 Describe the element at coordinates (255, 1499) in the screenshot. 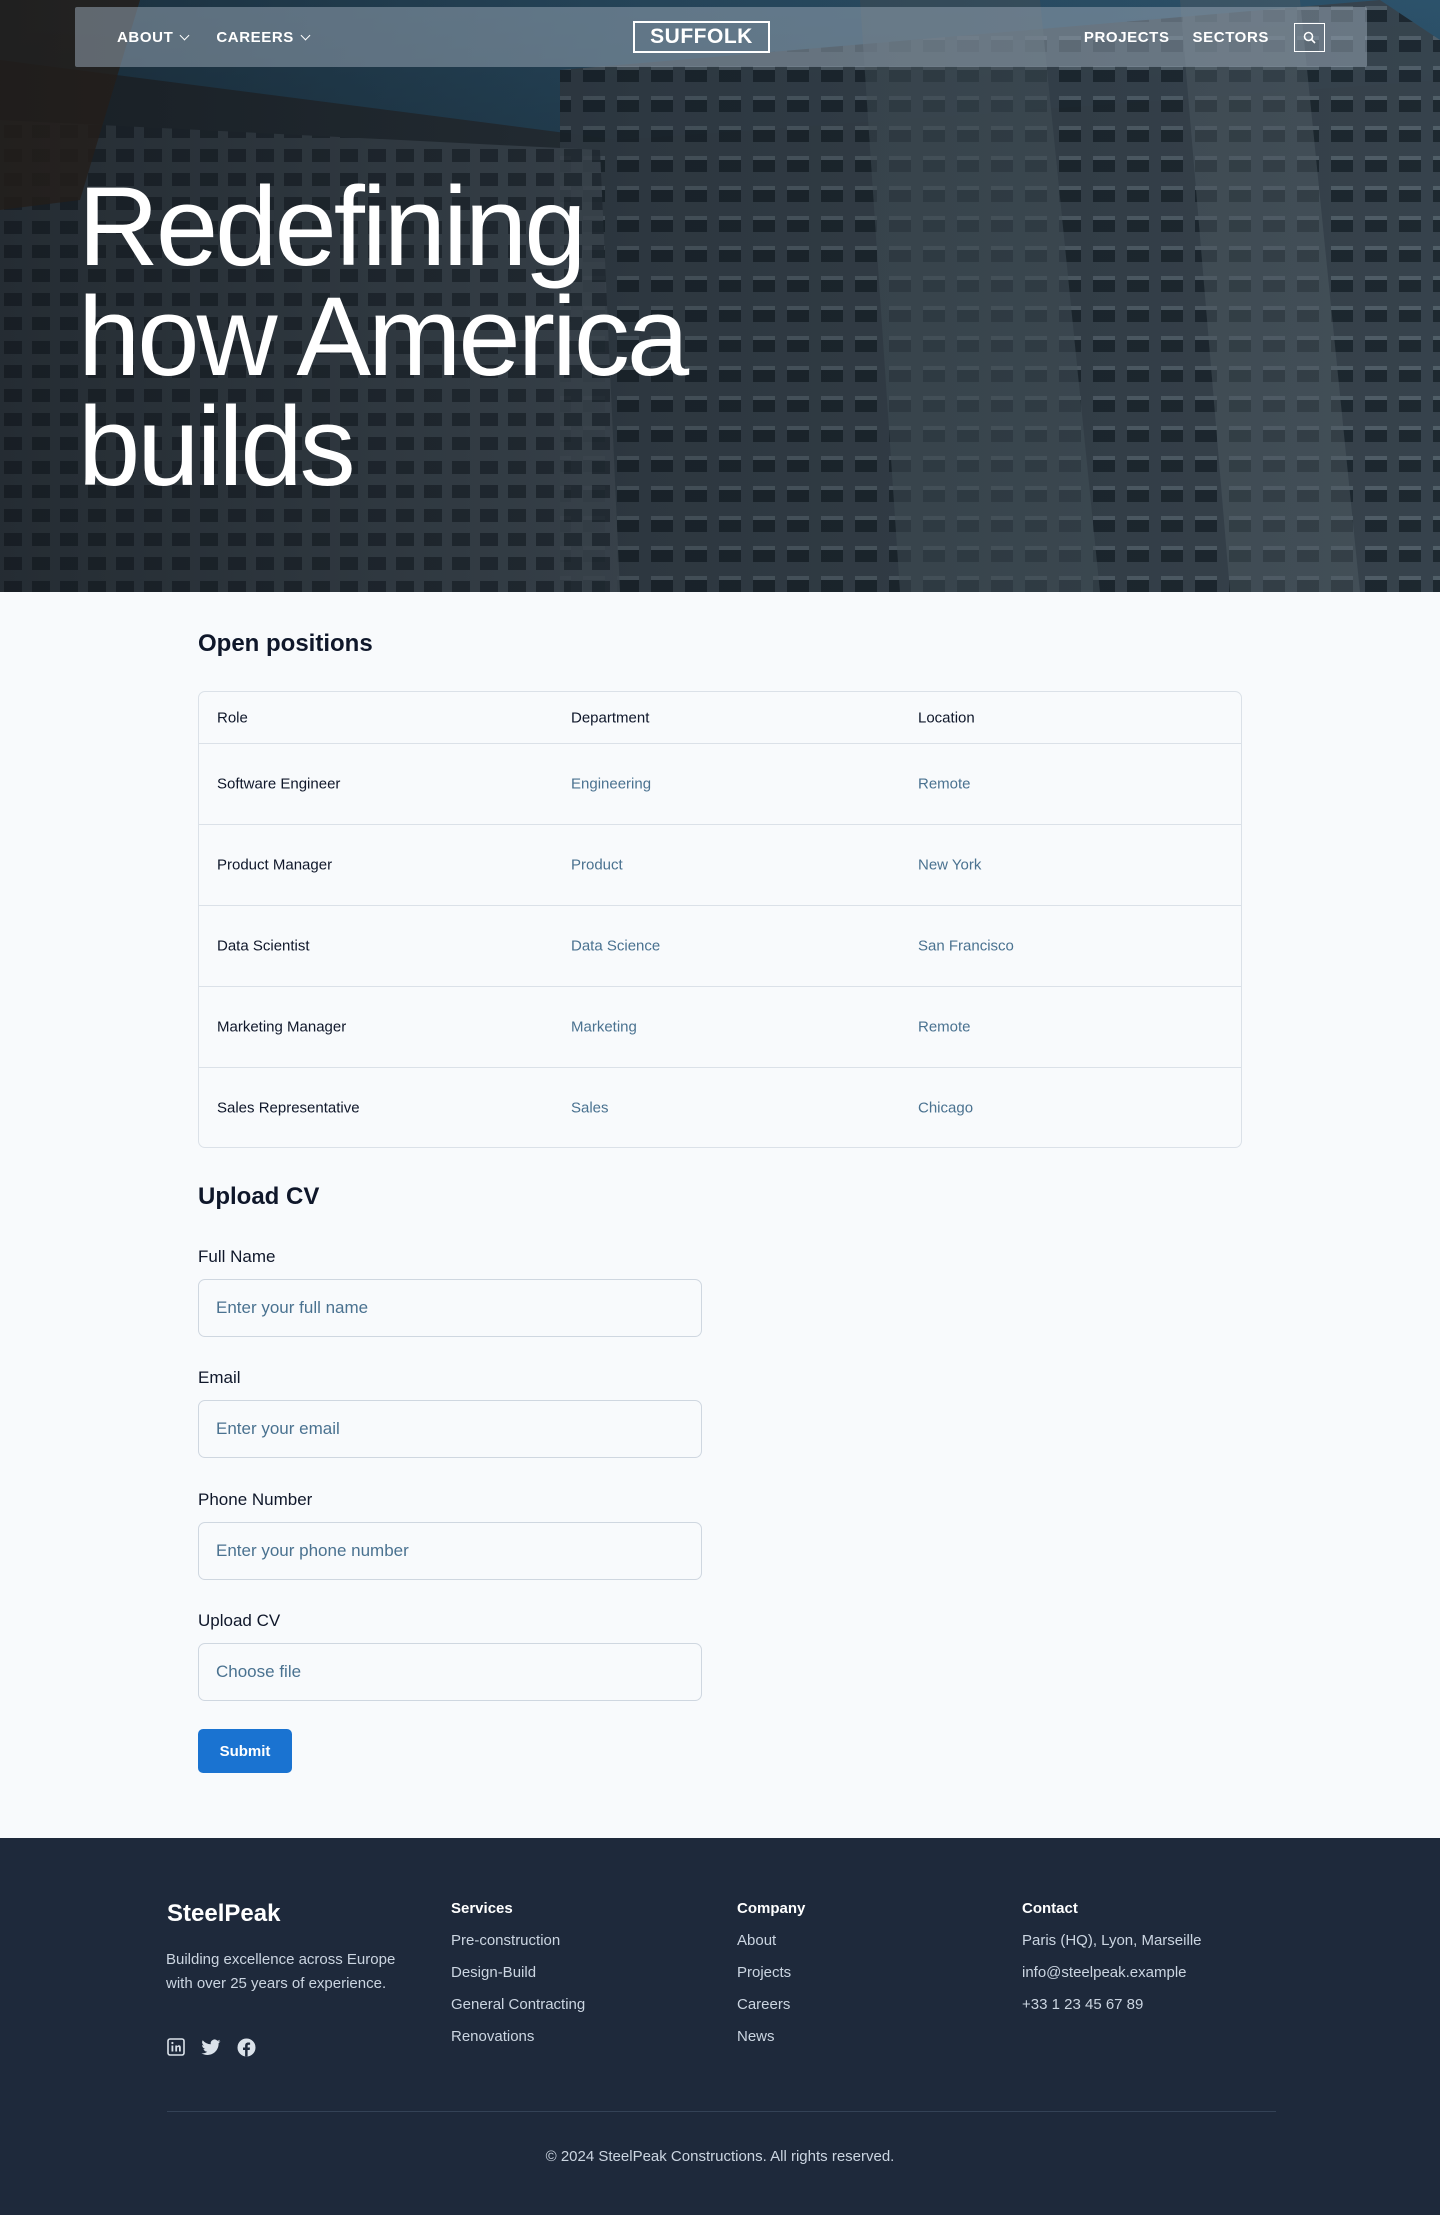

I see `phone-label: Phone Number` at that location.